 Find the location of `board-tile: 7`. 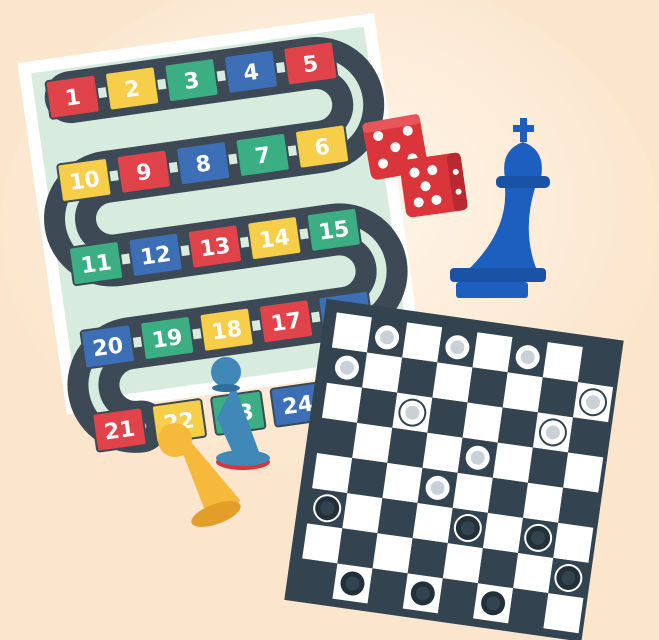

board-tile: 7 is located at coordinates (262, 155).